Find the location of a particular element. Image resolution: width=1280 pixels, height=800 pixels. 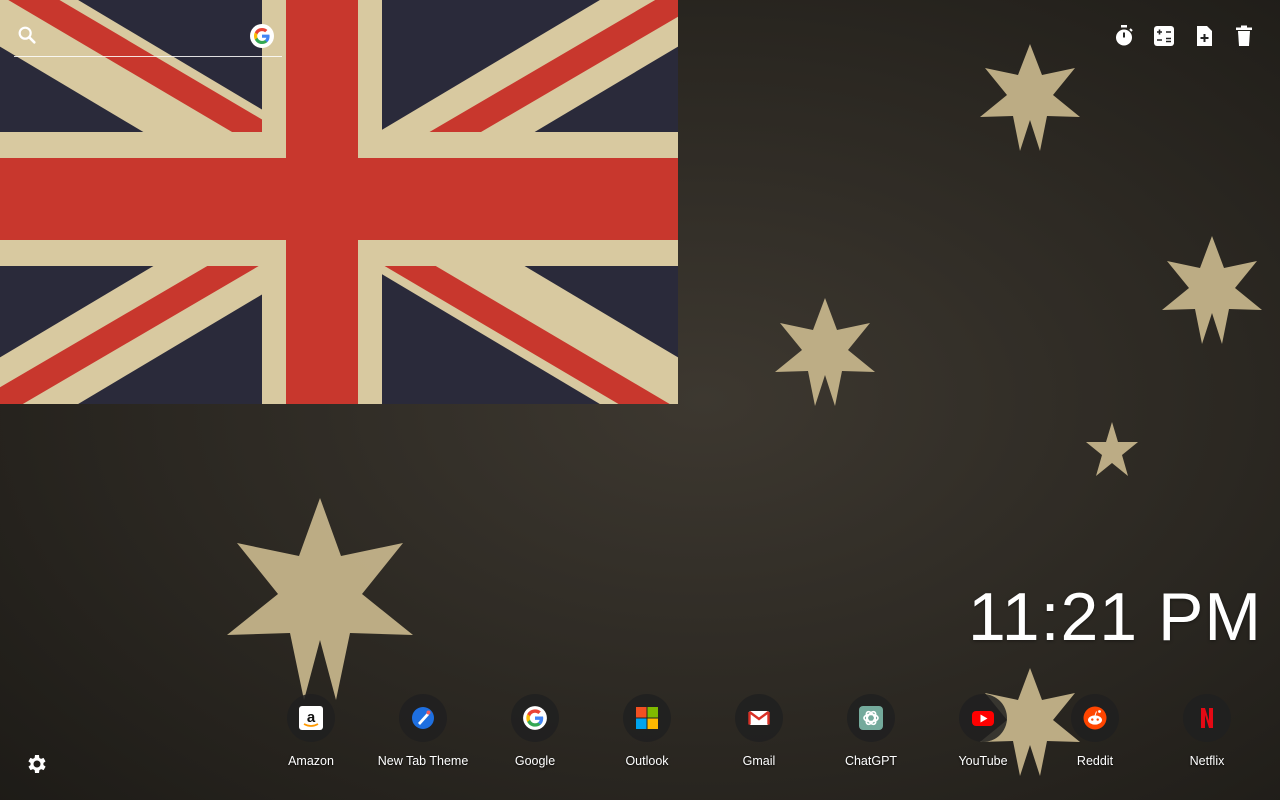

shortcut-label: Google is located at coordinates (535, 761).